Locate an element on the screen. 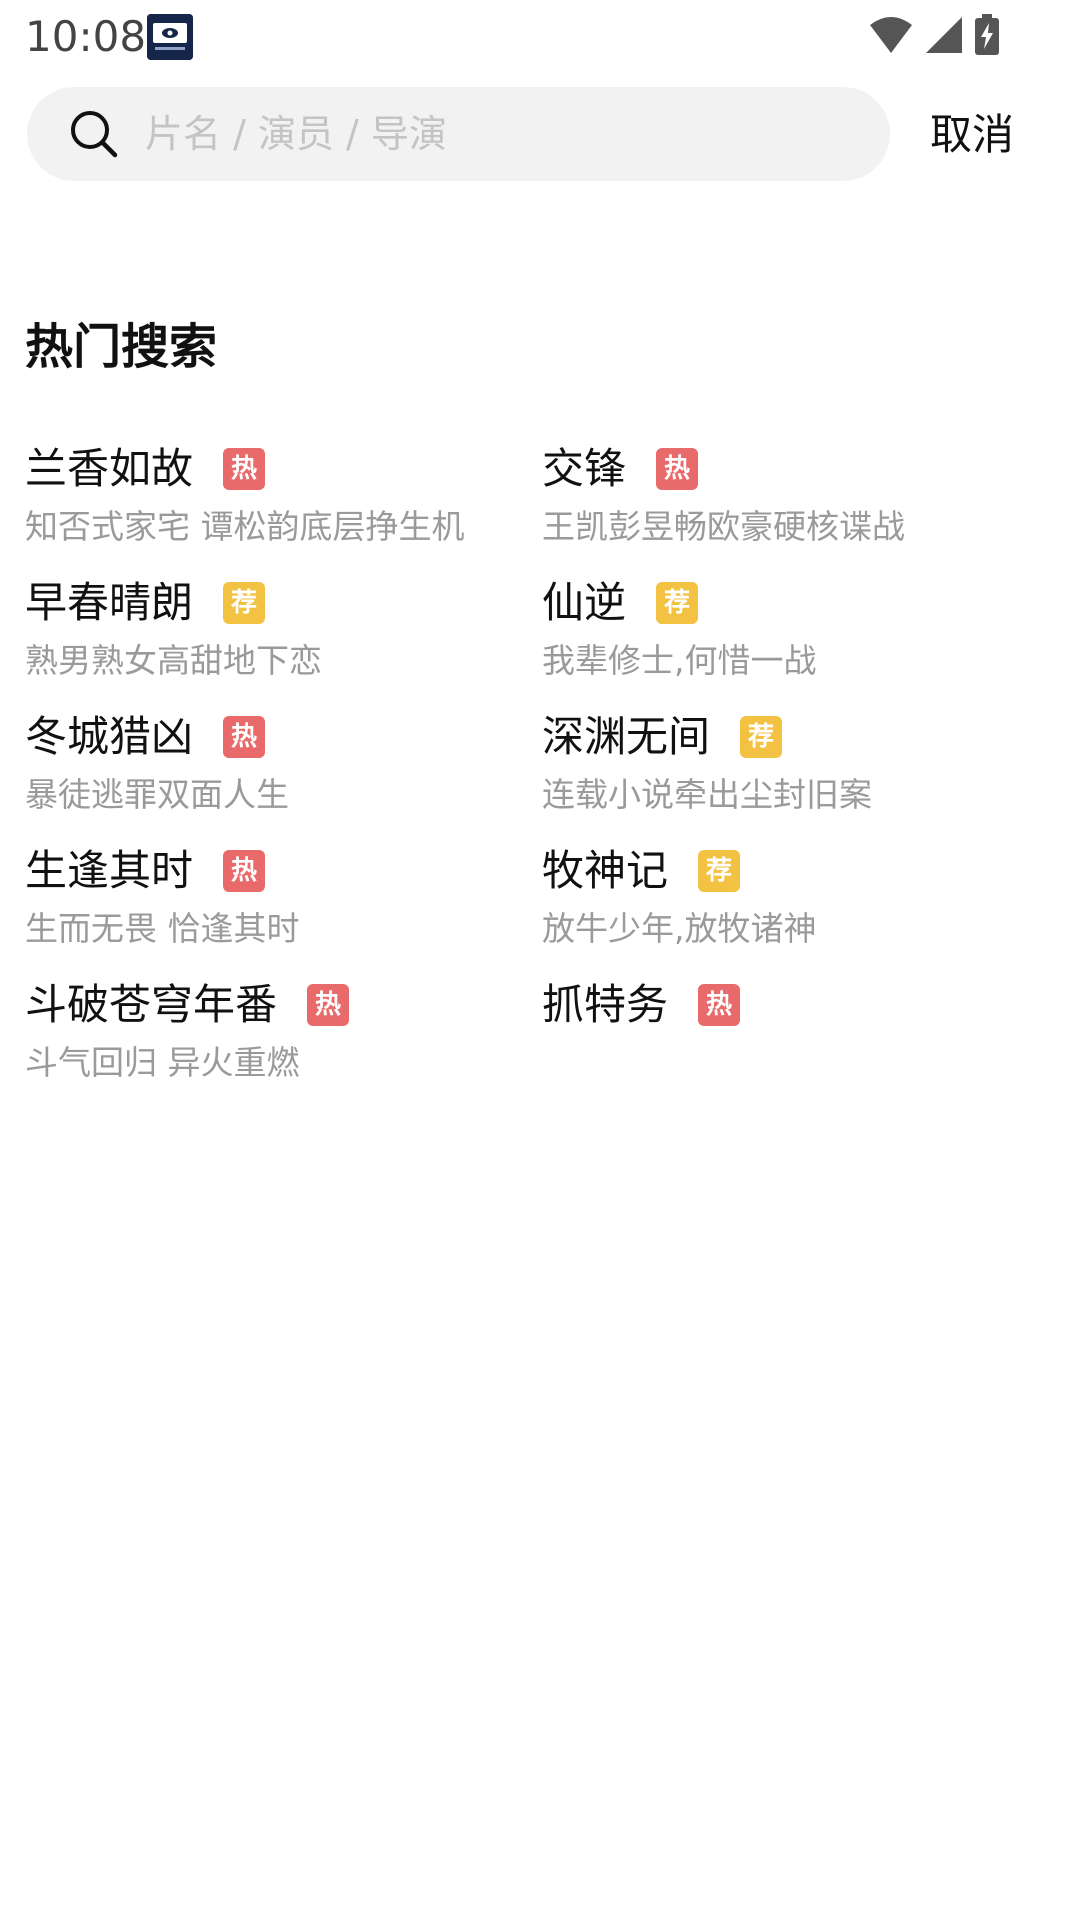 This screenshot has height=1920, width=1080. hot-search-item: 牧神记 荐 放牛少年,放牧诸神 is located at coordinates (792, 902).